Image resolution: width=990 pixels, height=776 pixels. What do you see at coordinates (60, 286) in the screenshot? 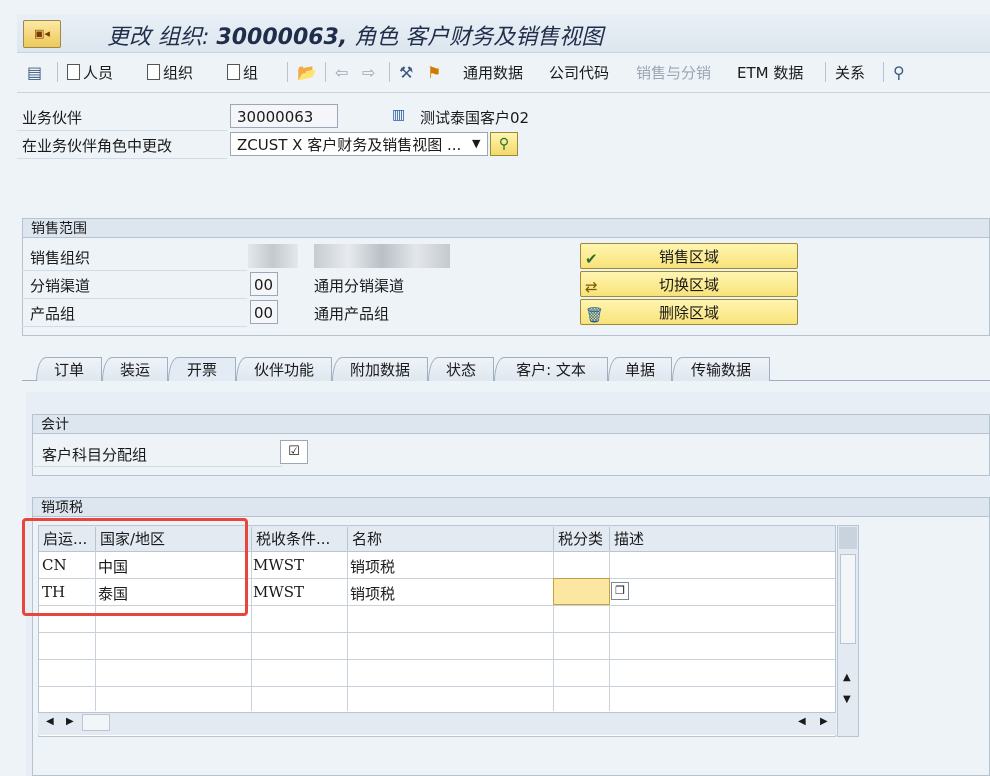
I see `channel-label: 分销渠道` at bounding box center [60, 286].